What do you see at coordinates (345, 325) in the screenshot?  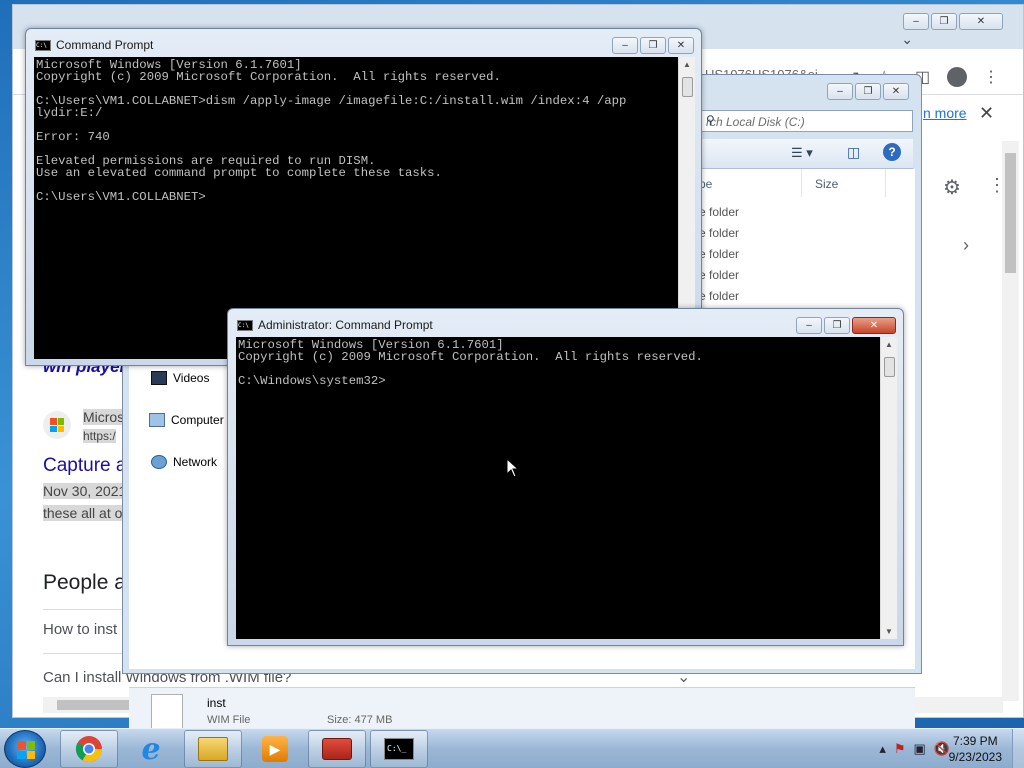 I see `window-title: Administrator: Command Prompt` at bounding box center [345, 325].